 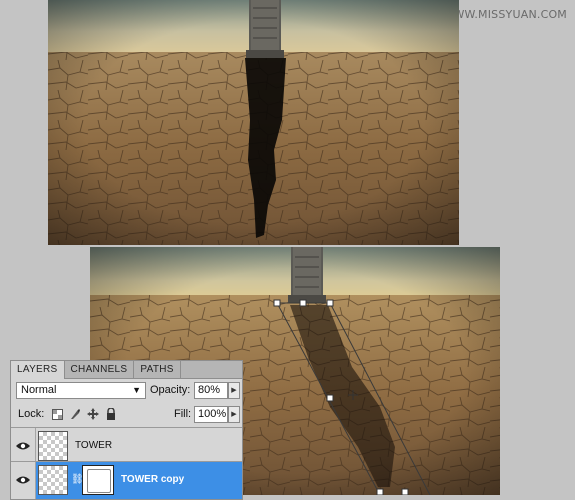 I want to click on opacity-label: Opacity:, so click(x=170, y=390).